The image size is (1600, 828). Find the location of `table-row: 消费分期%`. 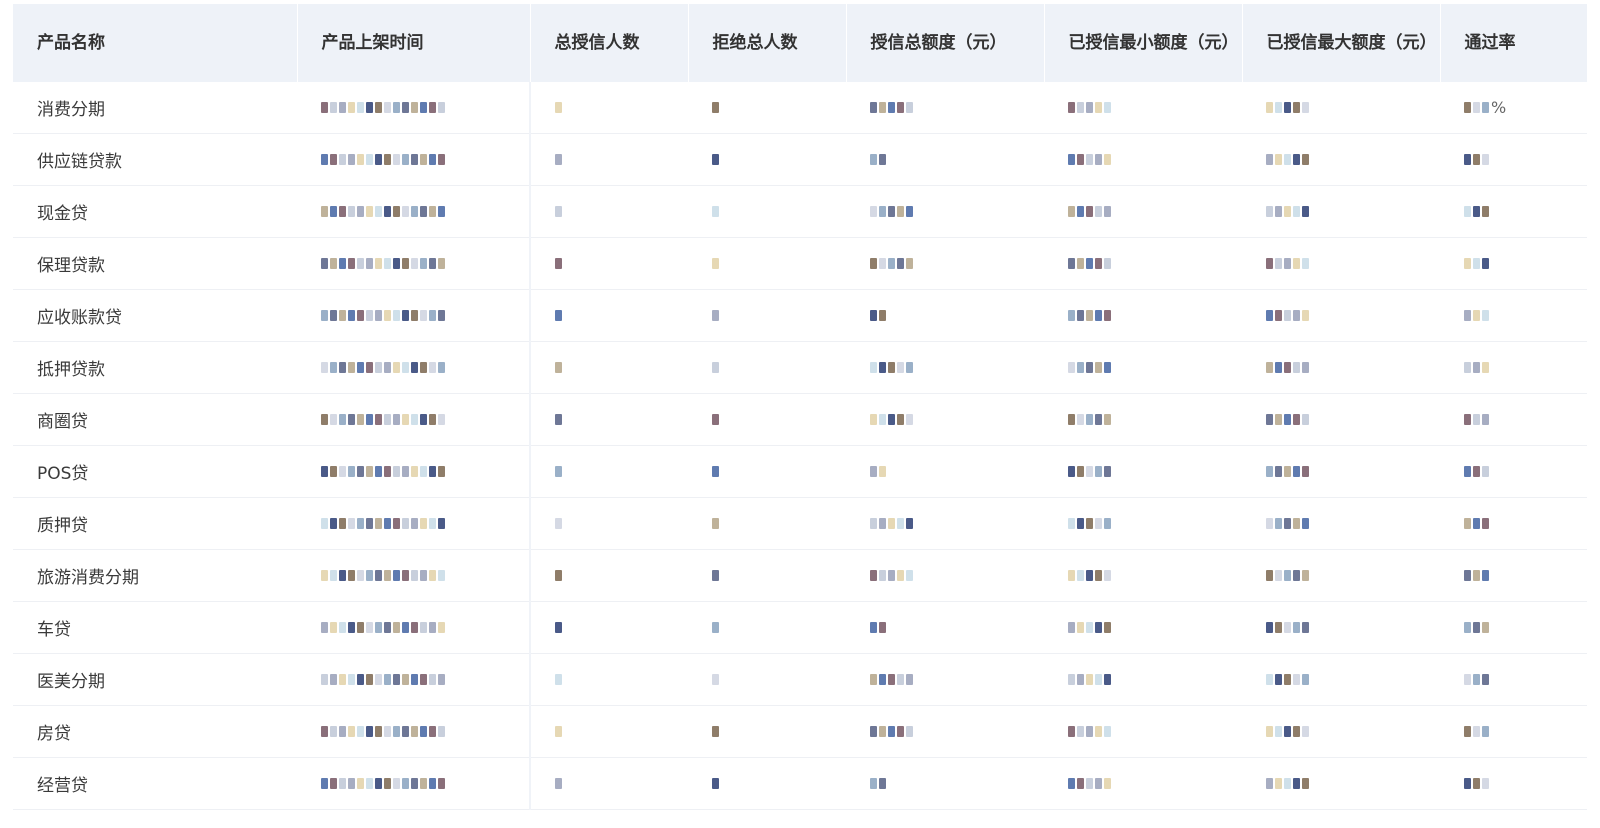

table-row: 消费分期% is located at coordinates (800, 108).